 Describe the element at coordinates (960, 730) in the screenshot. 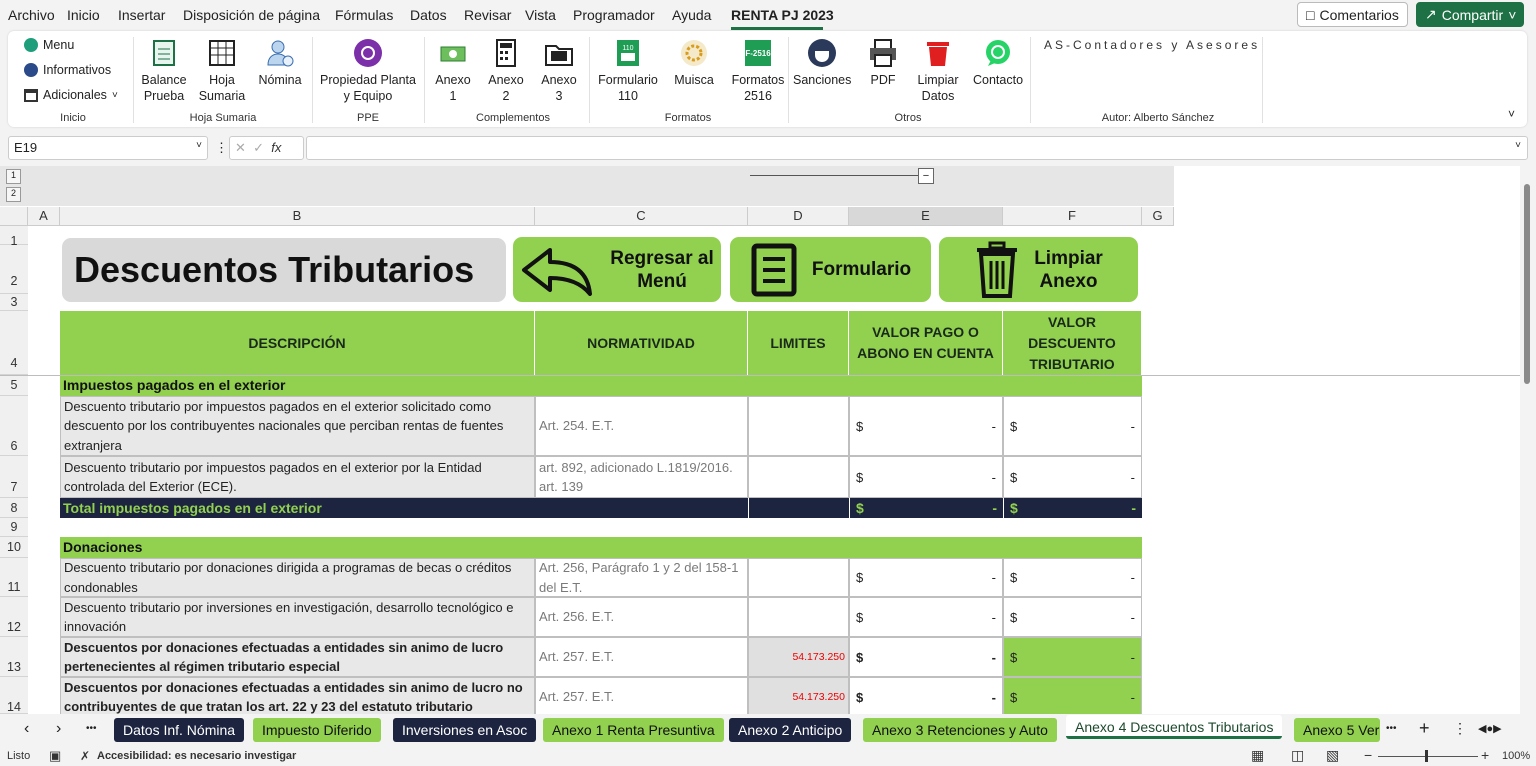

I see `tab-anexo3: Anexo 3 Retenciones y Auto` at that location.